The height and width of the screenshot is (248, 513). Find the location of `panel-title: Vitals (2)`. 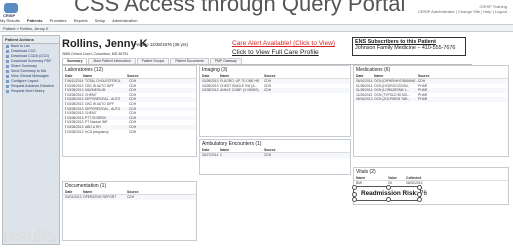

panel-title: Vitals (2) is located at coordinates (366, 172).